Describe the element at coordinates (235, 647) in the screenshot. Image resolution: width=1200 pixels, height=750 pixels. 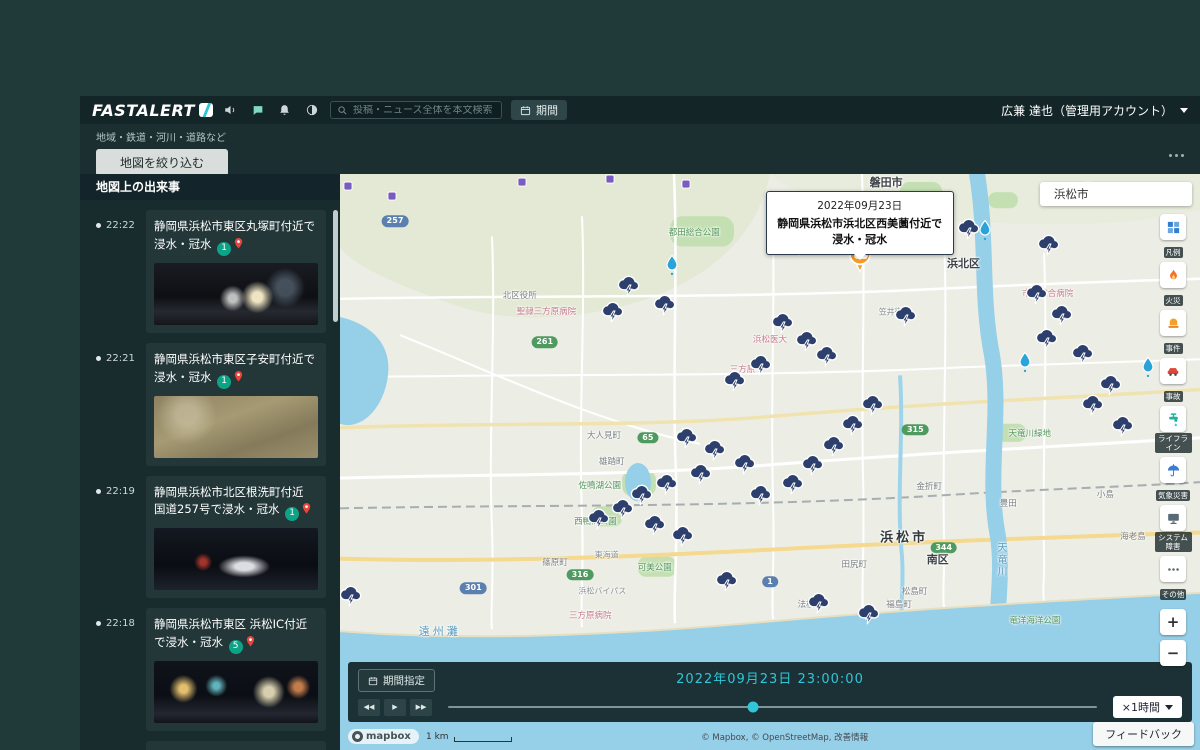
I see `count-badge: 5` at that location.